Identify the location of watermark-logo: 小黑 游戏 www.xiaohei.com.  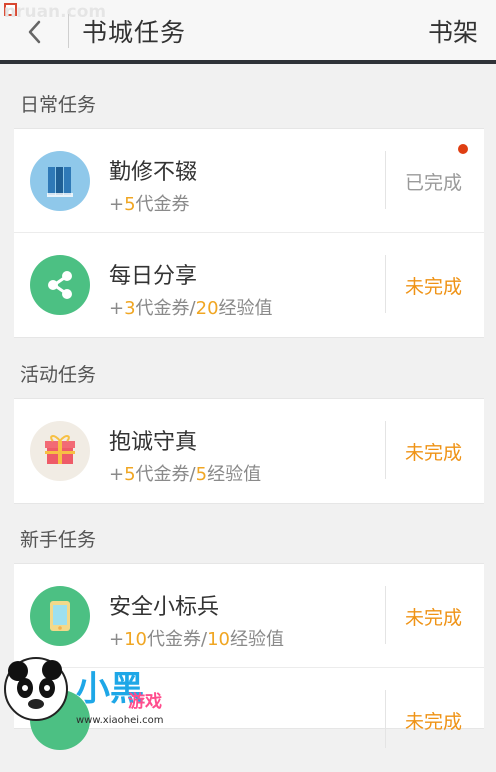
(105, 692).